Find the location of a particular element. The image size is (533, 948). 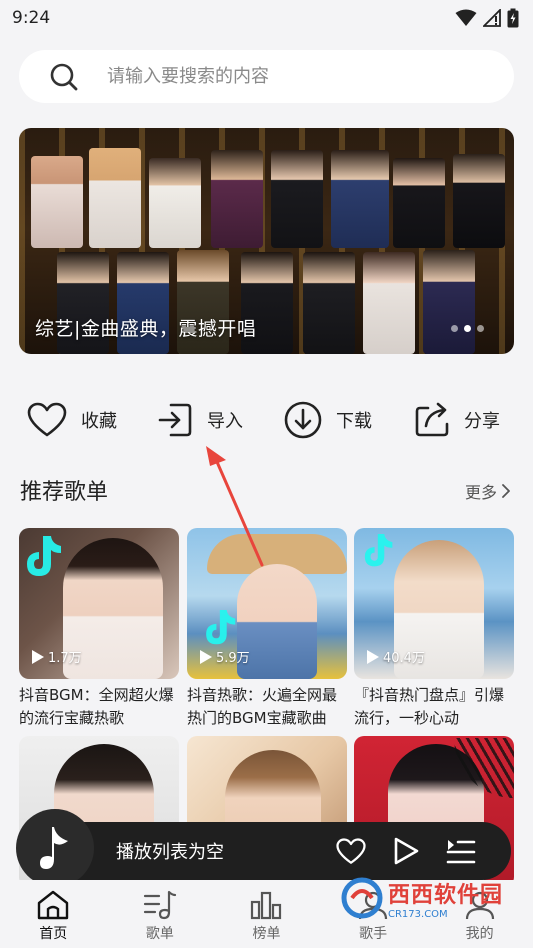

playlist-card: 1.7万 抖音BGM：全网超火爆的流行宝藏热歌 is located at coordinates (99, 629).